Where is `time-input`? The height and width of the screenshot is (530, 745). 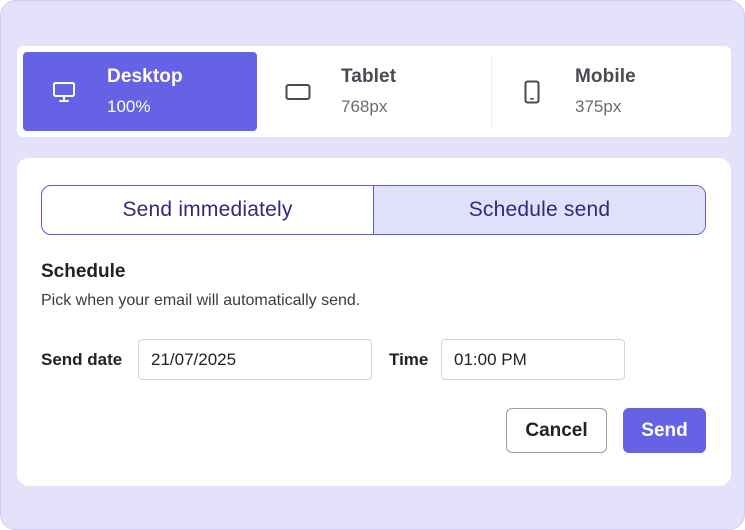 time-input is located at coordinates (533, 359).